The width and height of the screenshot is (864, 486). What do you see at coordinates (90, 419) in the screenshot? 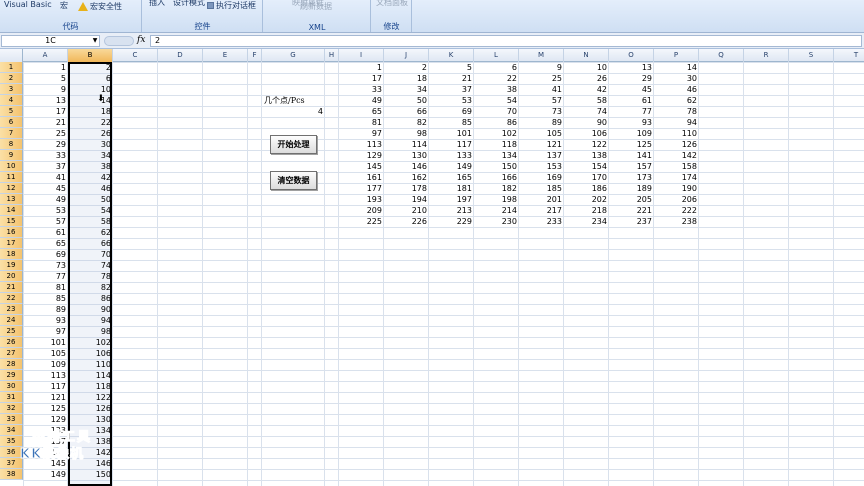
I see `cell-b33: 130` at bounding box center [90, 419].